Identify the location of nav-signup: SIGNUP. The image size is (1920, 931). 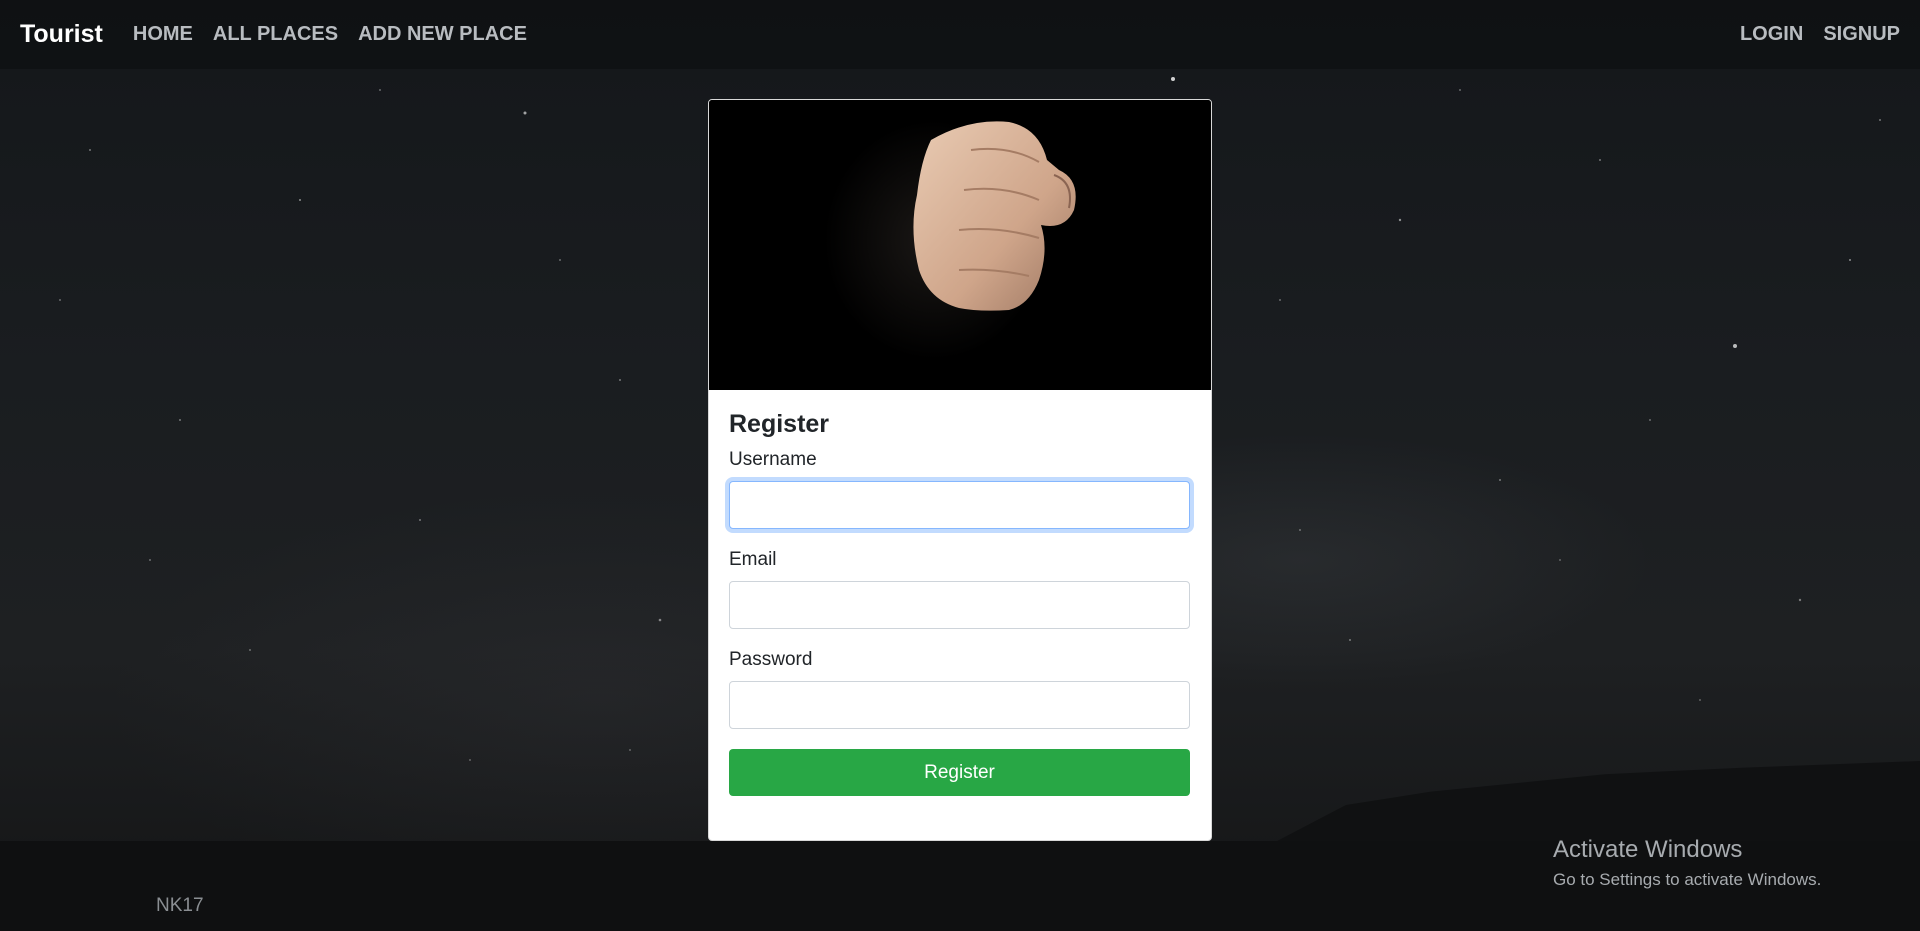
(1861, 34).